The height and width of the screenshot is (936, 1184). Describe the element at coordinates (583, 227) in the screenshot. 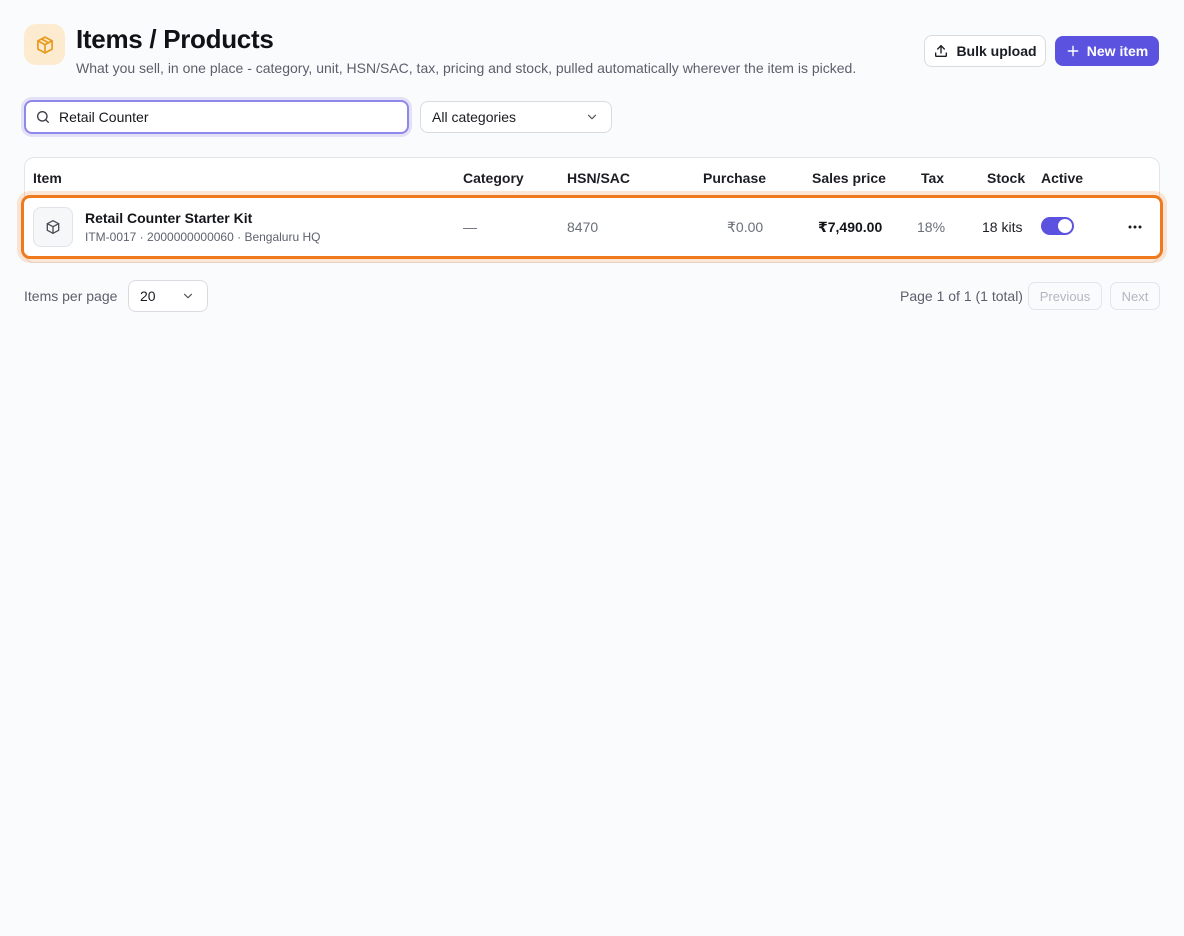

I see `cell-hsn: 8470` at that location.